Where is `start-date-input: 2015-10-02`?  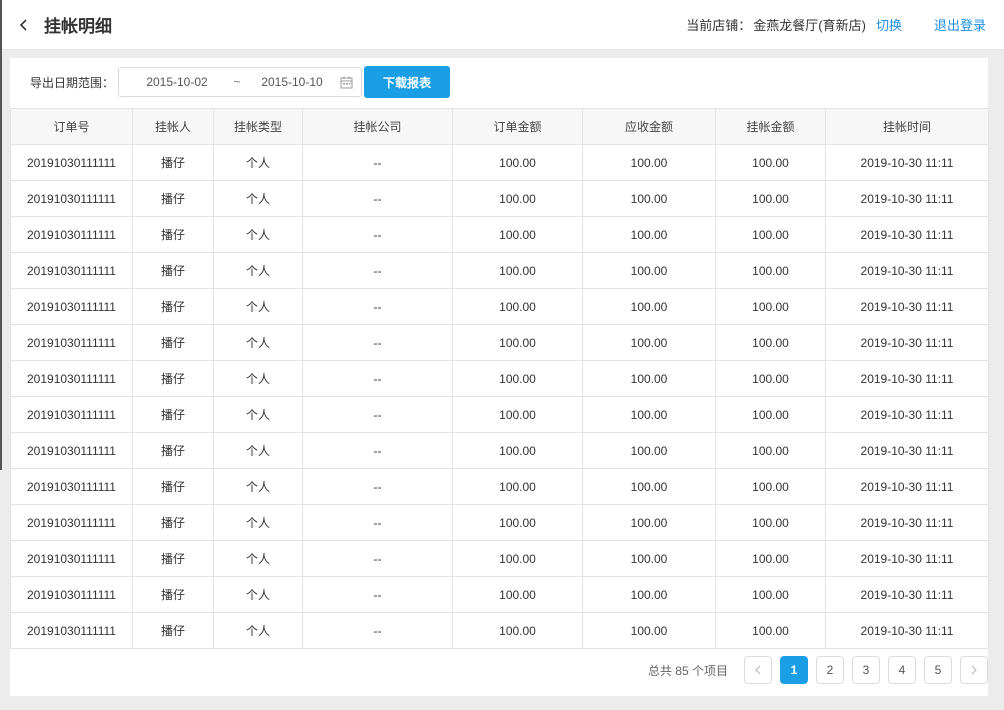
start-date-input: 2015-10-02 is located at coordinates (177, 82).